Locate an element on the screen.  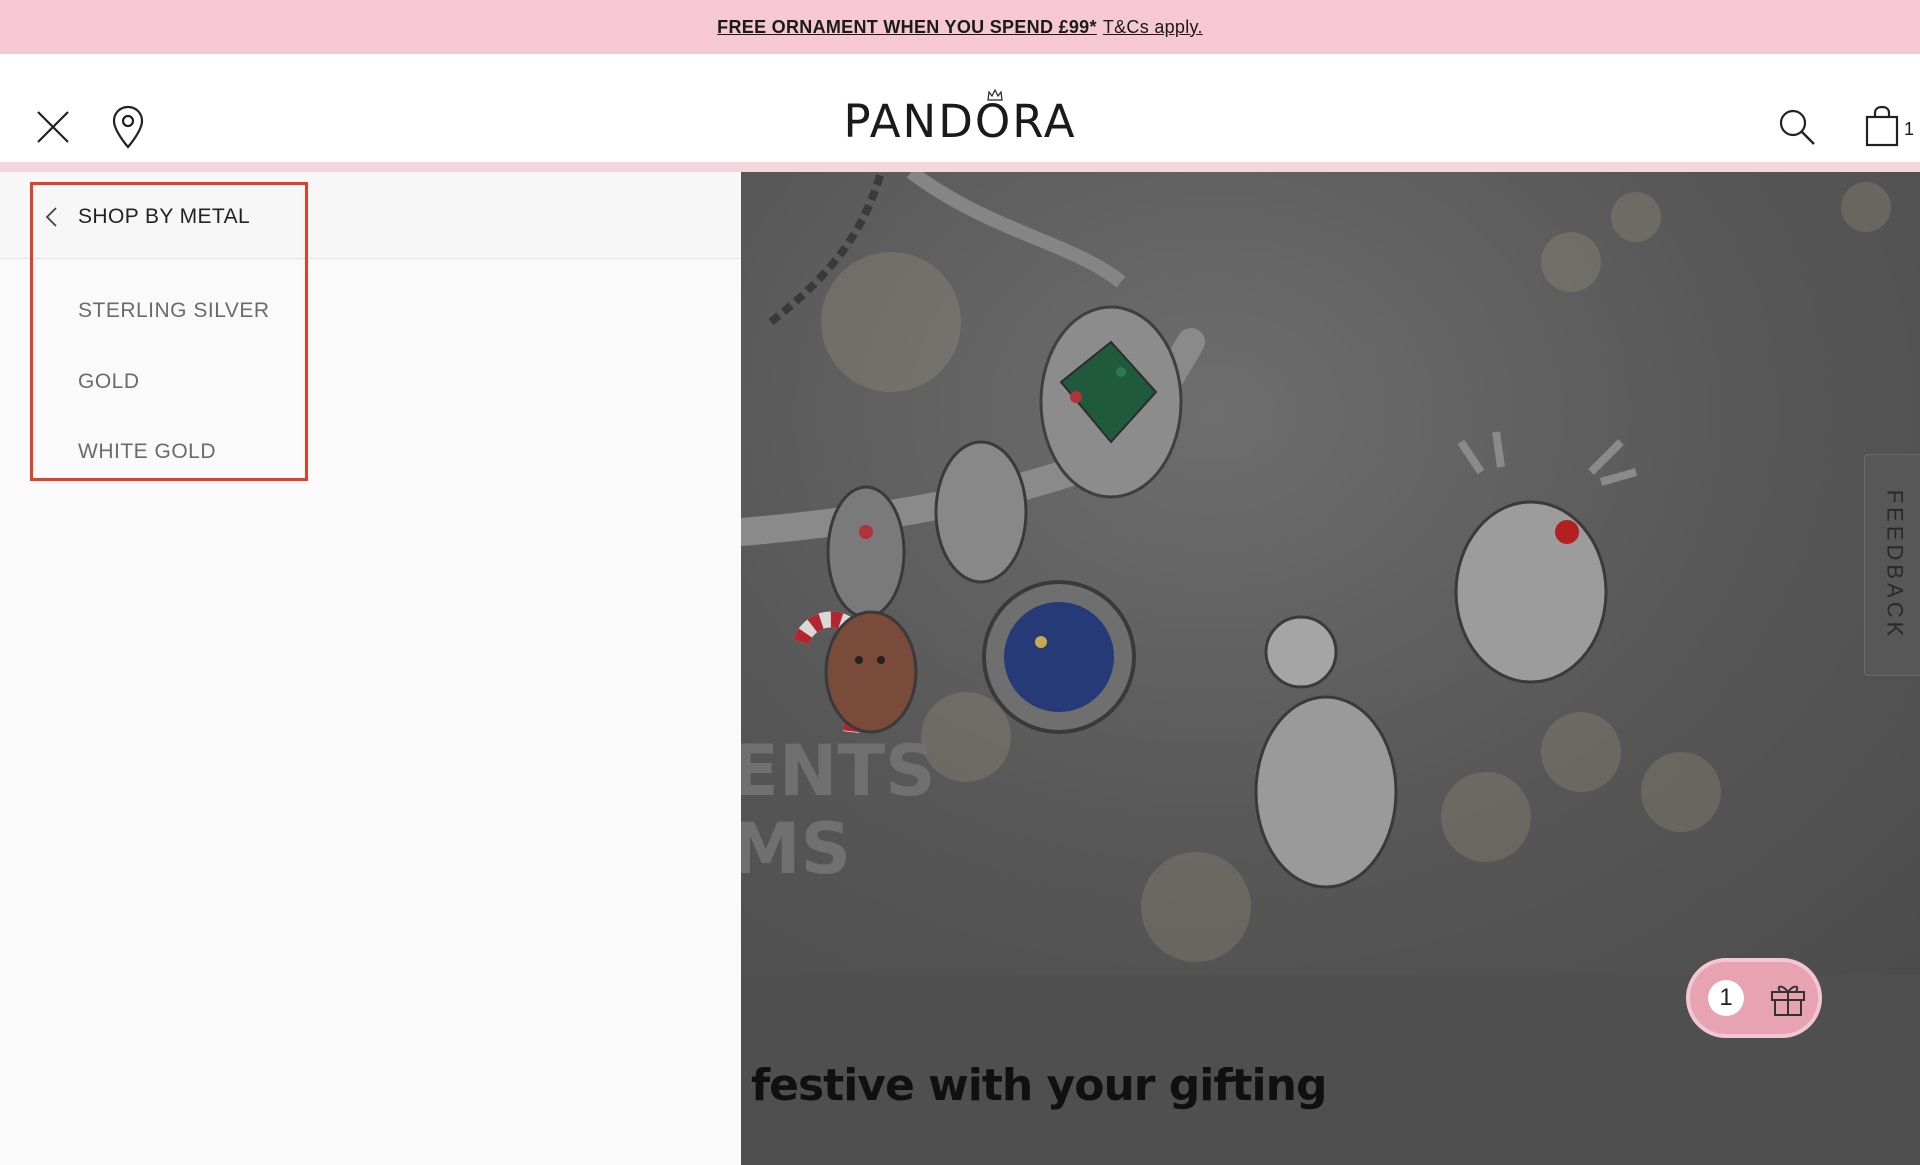
feedback-label: FEEDBACK is located at coordinates (1895, 565).